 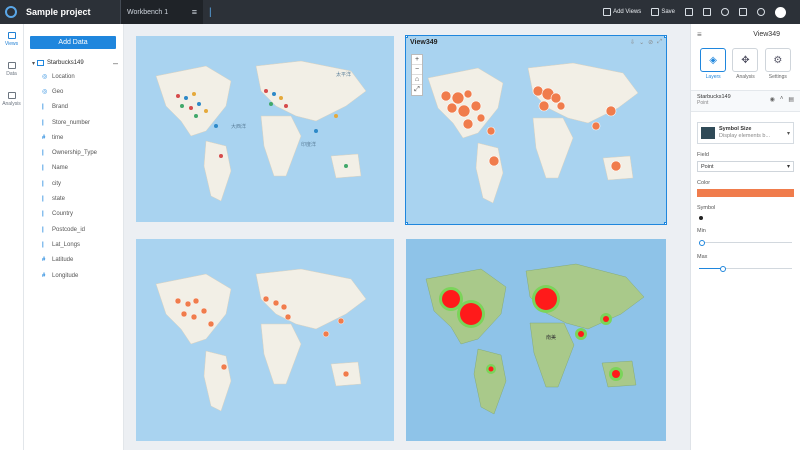 What do you see at coordinates (265, 129) in the screenshot?
I see `map-view-1: 大西洋 太平洋 印度洋` at bounding box center [265, 129].